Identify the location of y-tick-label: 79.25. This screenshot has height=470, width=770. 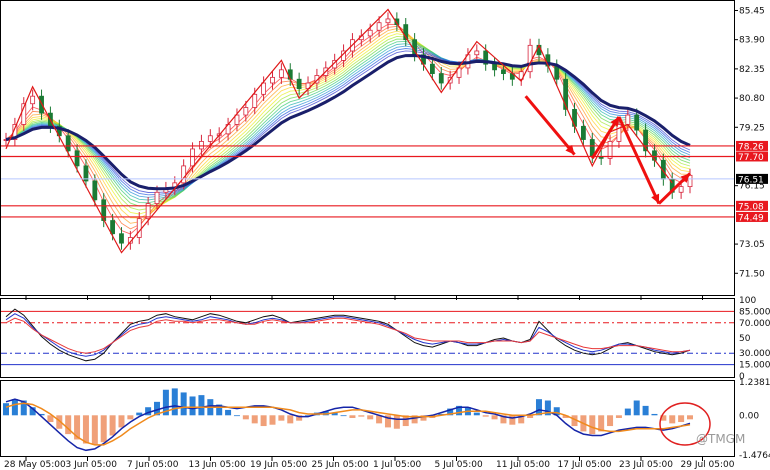
(752, 128).